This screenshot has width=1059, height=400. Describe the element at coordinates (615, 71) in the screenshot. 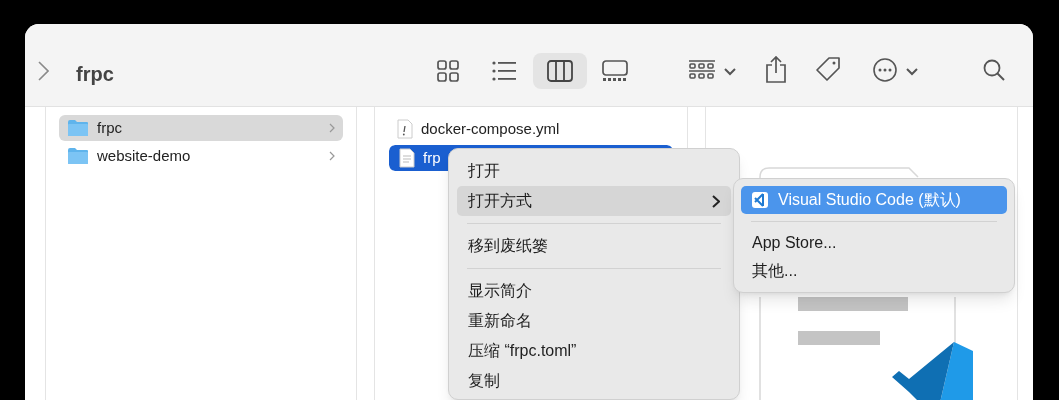

I see `gallery-view-icon` at that location.